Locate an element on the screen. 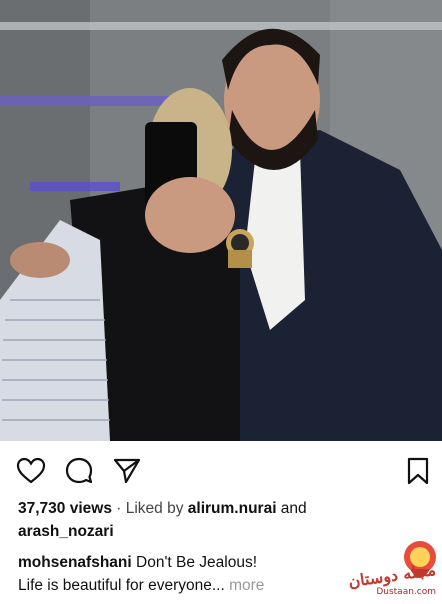  more-link: more is located at coordinates (244, 585).